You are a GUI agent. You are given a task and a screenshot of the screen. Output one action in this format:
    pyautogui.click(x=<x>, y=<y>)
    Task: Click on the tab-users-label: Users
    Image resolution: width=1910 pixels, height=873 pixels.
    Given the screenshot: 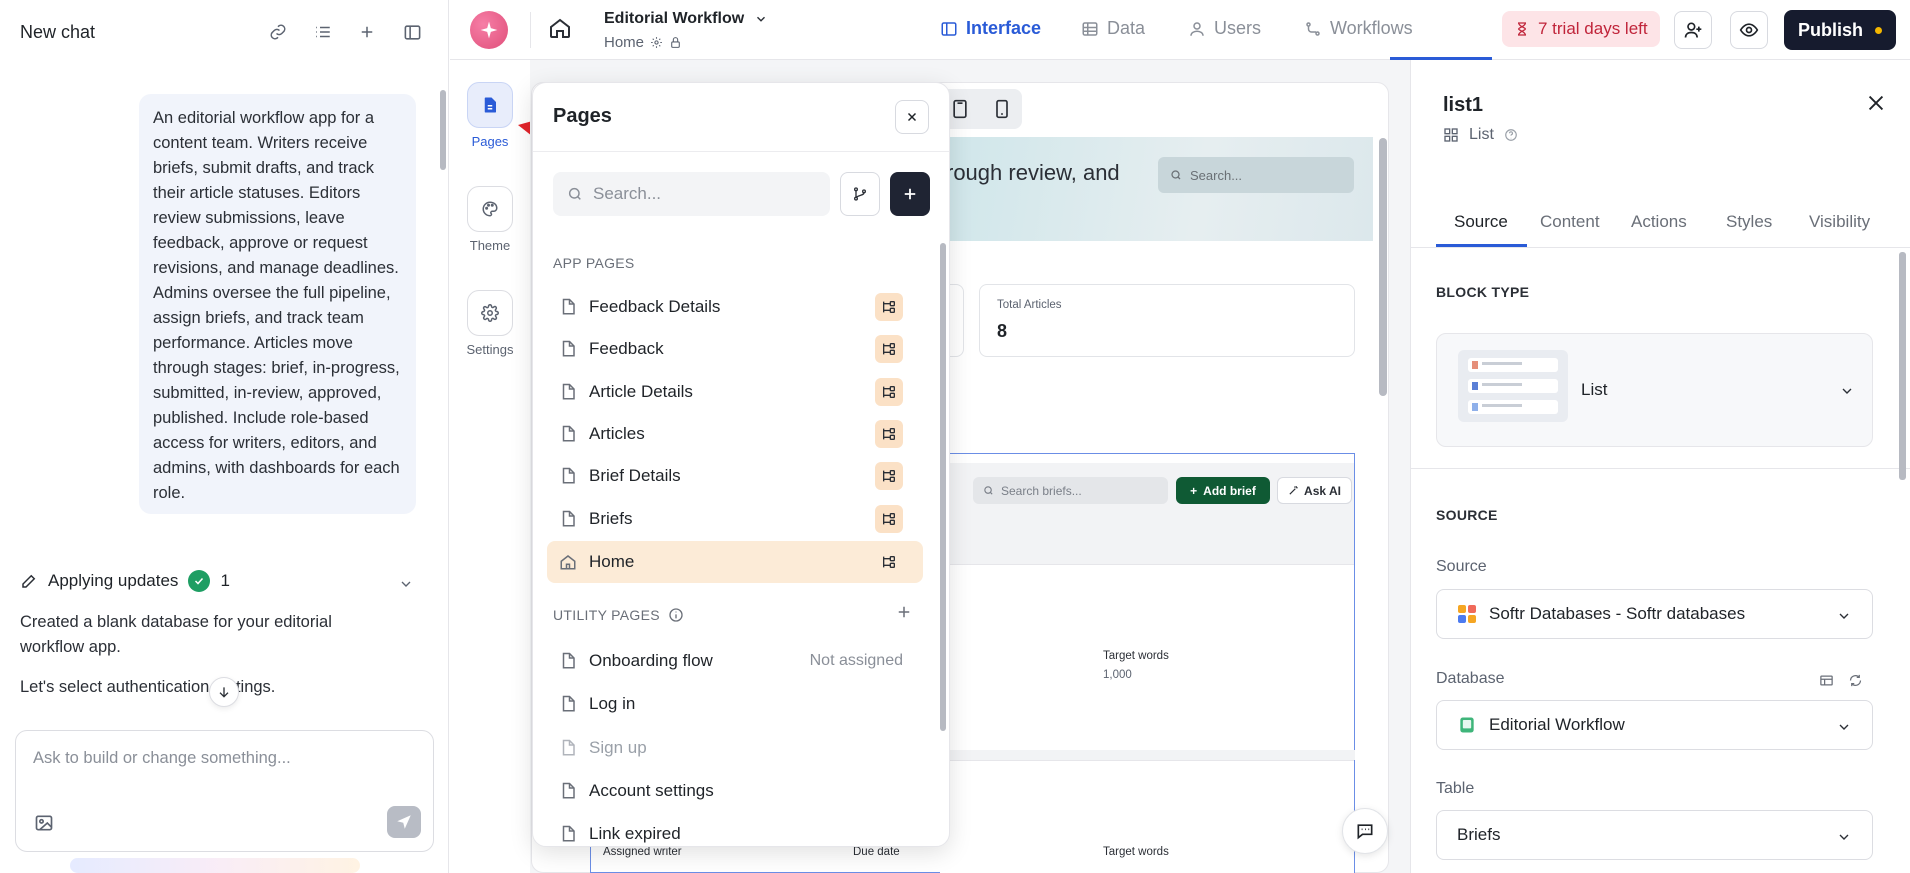 What is the action you would take?
    pyautogui.click(x=1238, y=28)
    